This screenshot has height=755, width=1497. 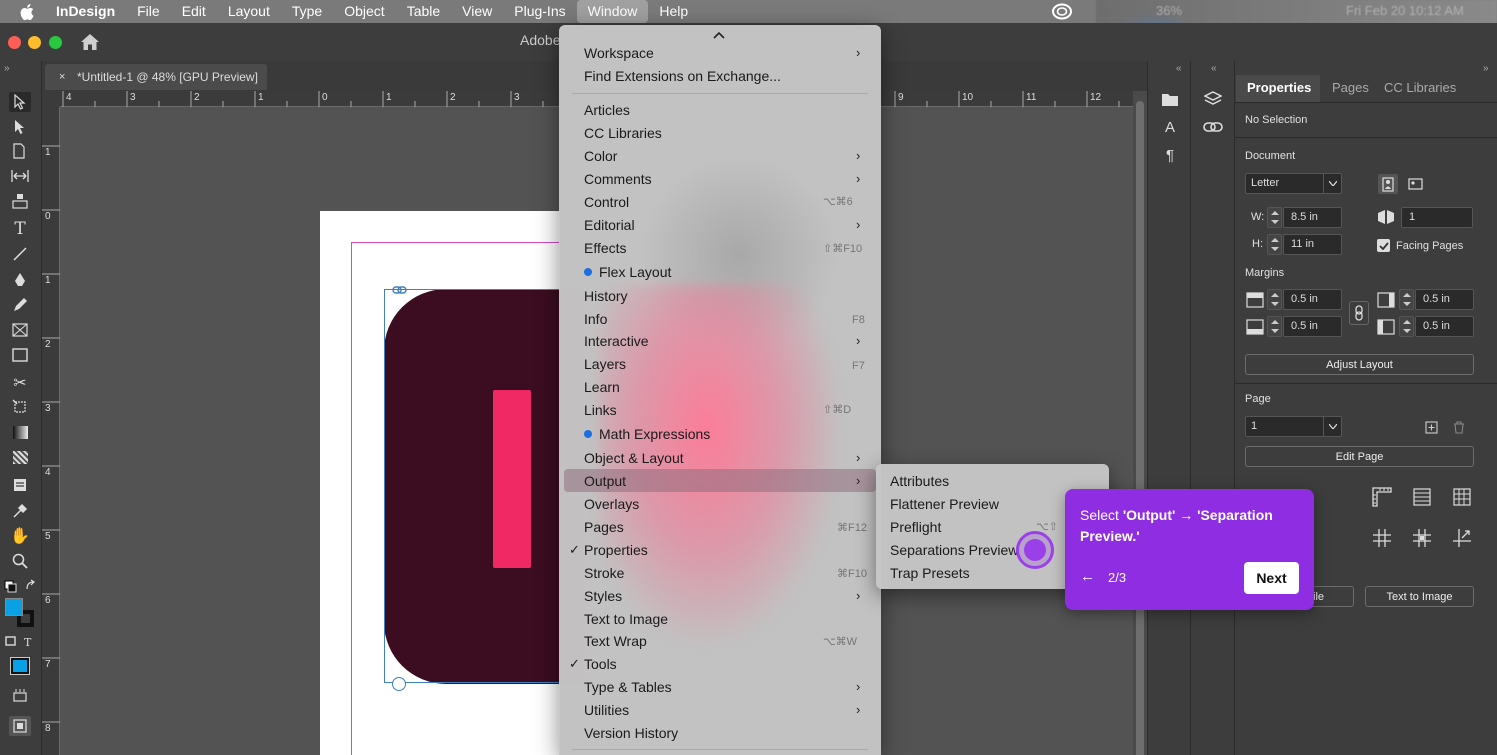 What do you see at coordinates (1170, 99) in the screenshot?
I see `pages-panel-icon` at bounding box center [1170, 99].